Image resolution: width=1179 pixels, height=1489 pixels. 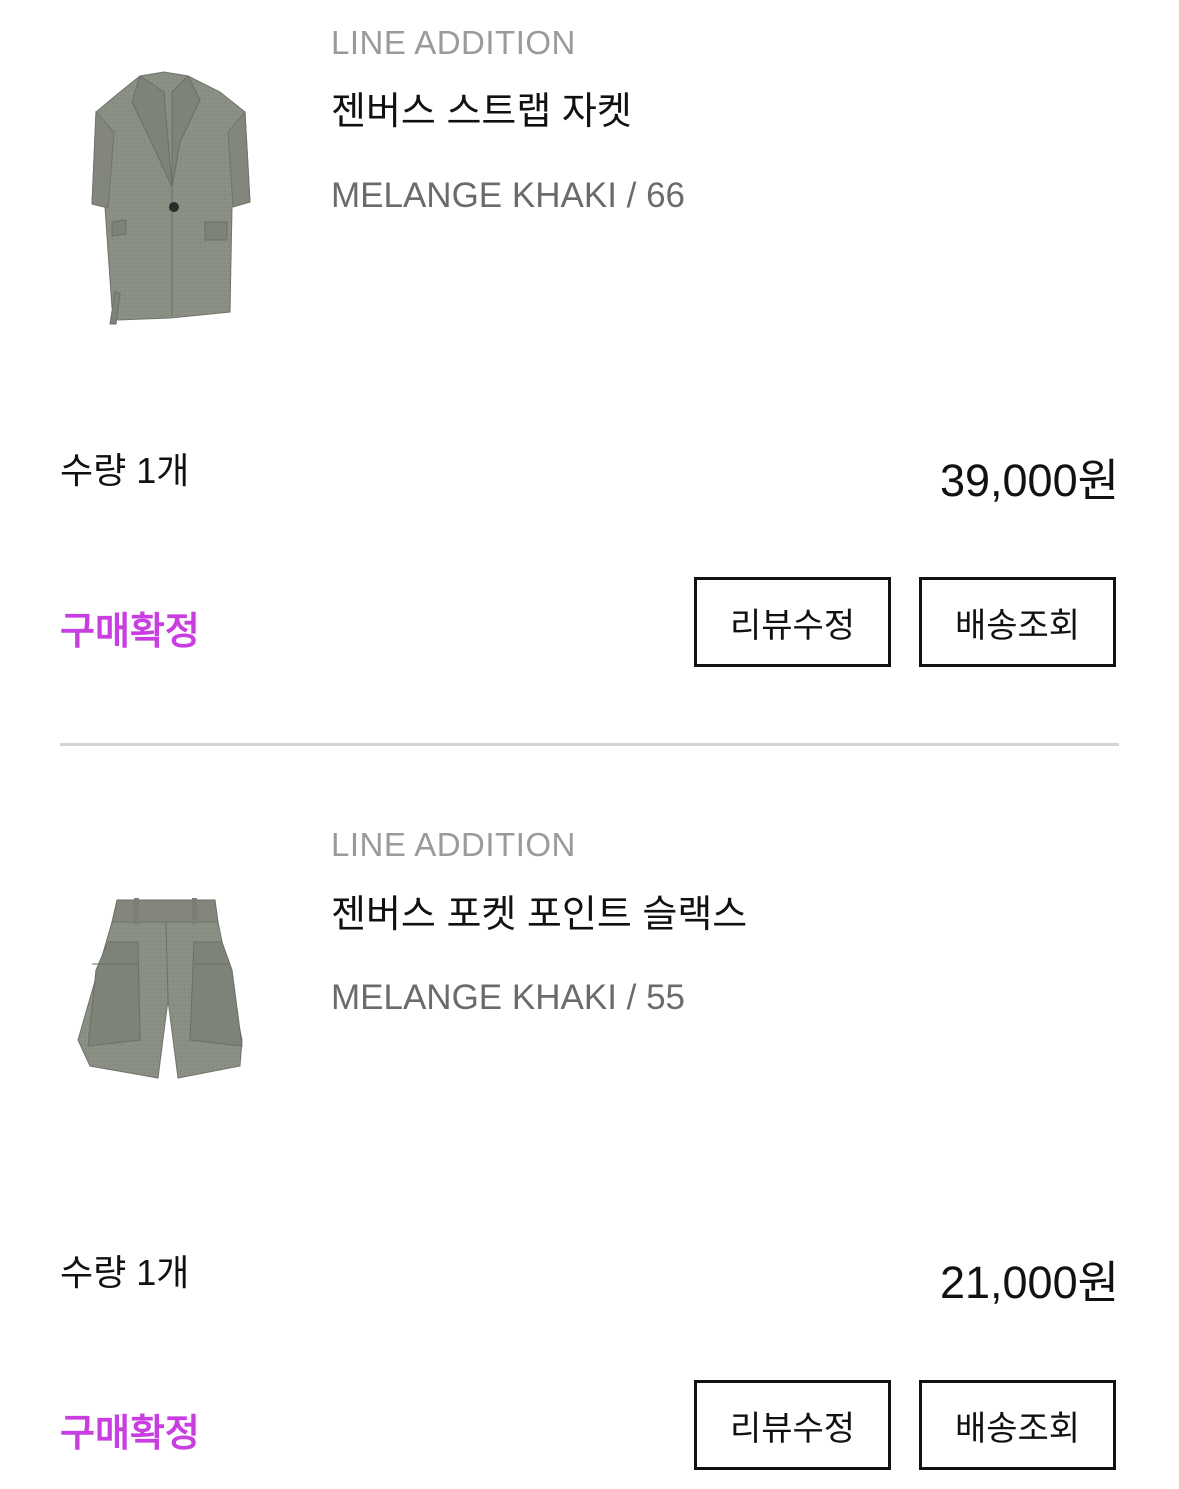 I want to click on shorts-image, so click(x=160, y=988).